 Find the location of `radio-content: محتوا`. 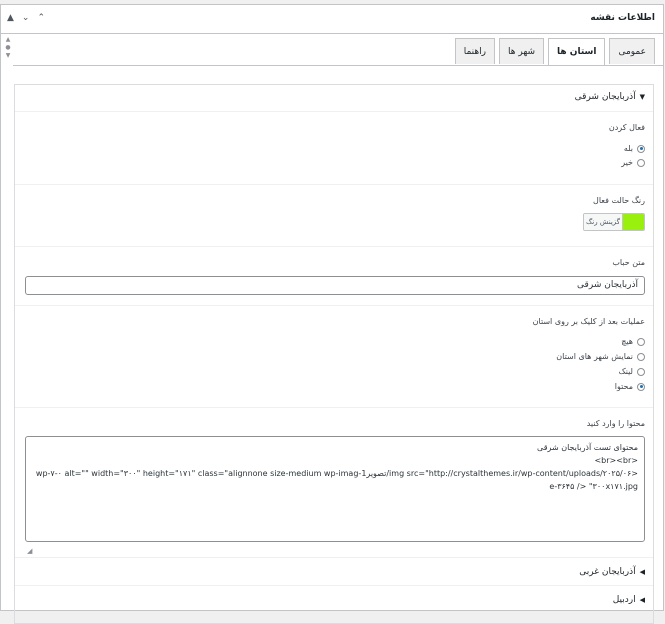

radio-content: محتوا is located at coordinates (630, 386).